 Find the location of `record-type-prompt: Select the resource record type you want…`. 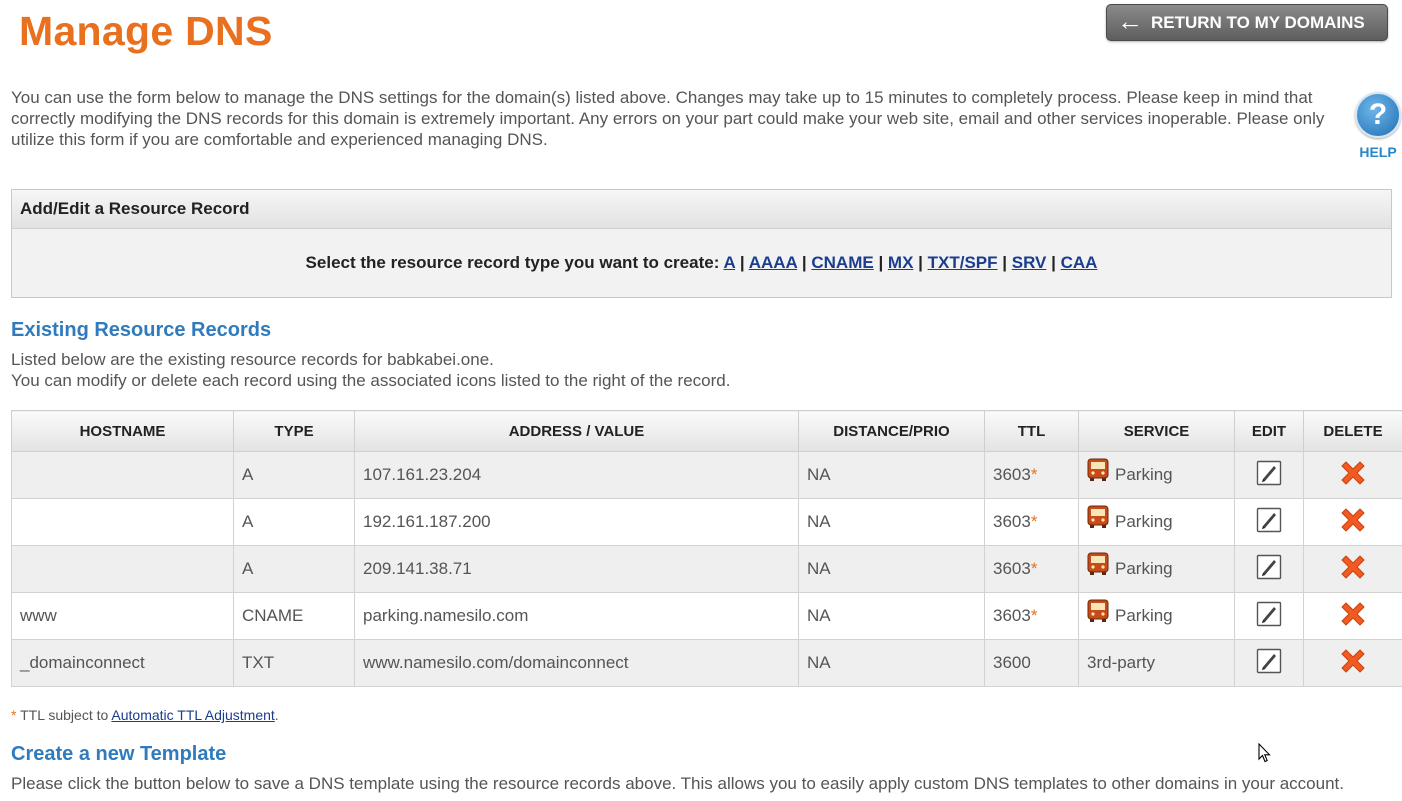

record-type-prompt: Select the resource record type you want… is located at coordinates (512, 262).